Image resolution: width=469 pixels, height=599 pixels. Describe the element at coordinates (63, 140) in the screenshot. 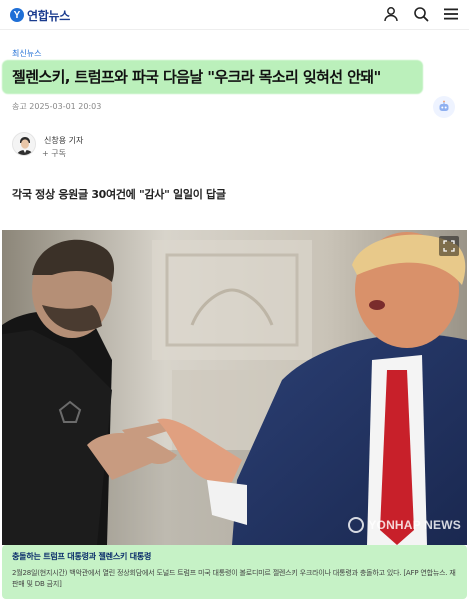

I see `reporter-name: 신창용 기자` at that location.